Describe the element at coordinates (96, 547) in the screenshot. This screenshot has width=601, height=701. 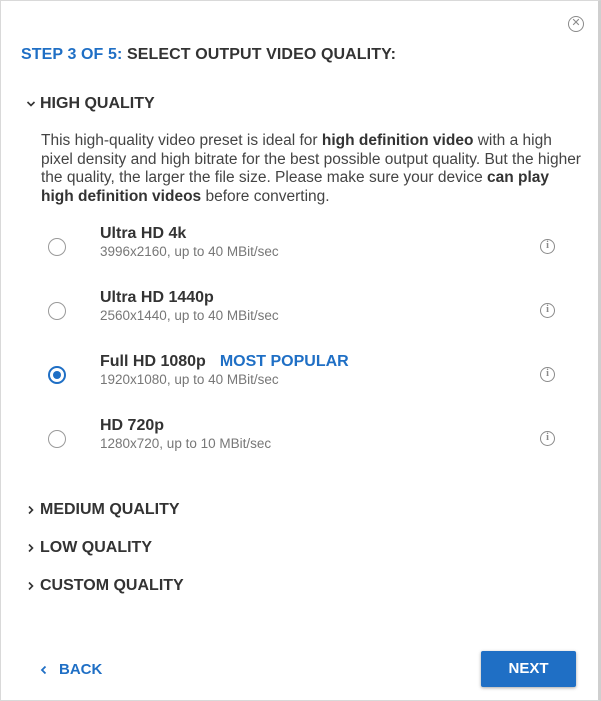
I see `section-title: LOW QUALITY` at that location.